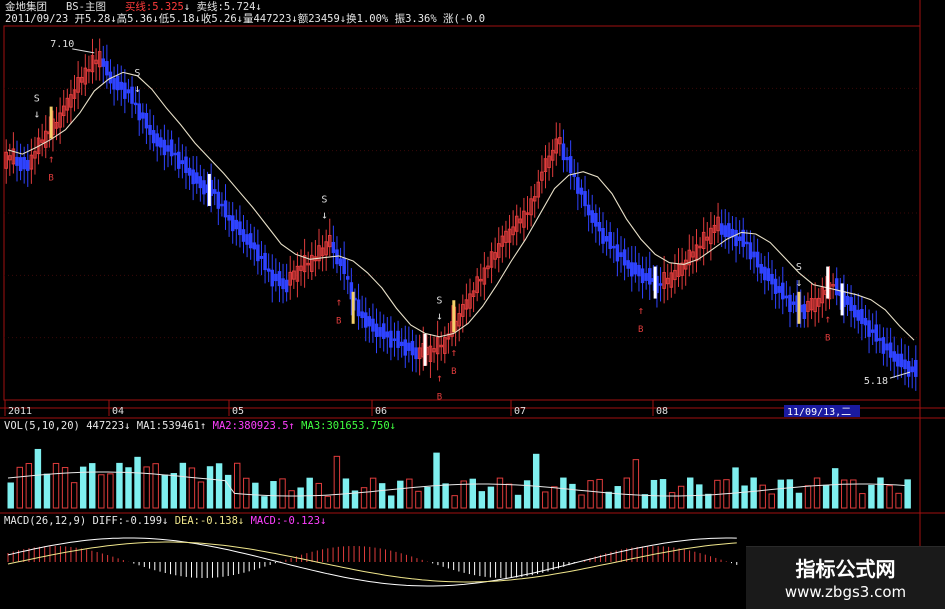 The image size is (945, 609). Describe the element at coordinates (381, 411) in the screenshot. I see `x-axis-label: 06` at that location.